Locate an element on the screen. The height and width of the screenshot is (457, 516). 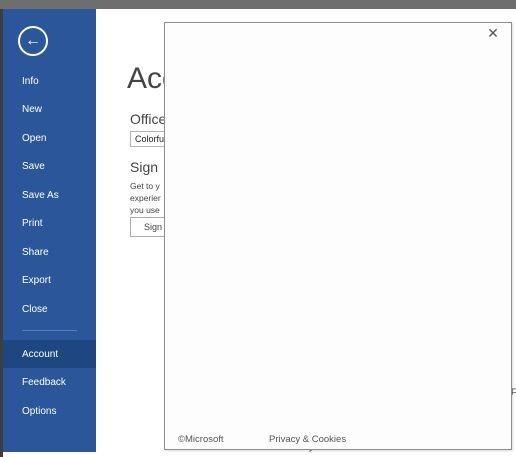
sidebar-item-save: Save is located at coordinates (49, 166).